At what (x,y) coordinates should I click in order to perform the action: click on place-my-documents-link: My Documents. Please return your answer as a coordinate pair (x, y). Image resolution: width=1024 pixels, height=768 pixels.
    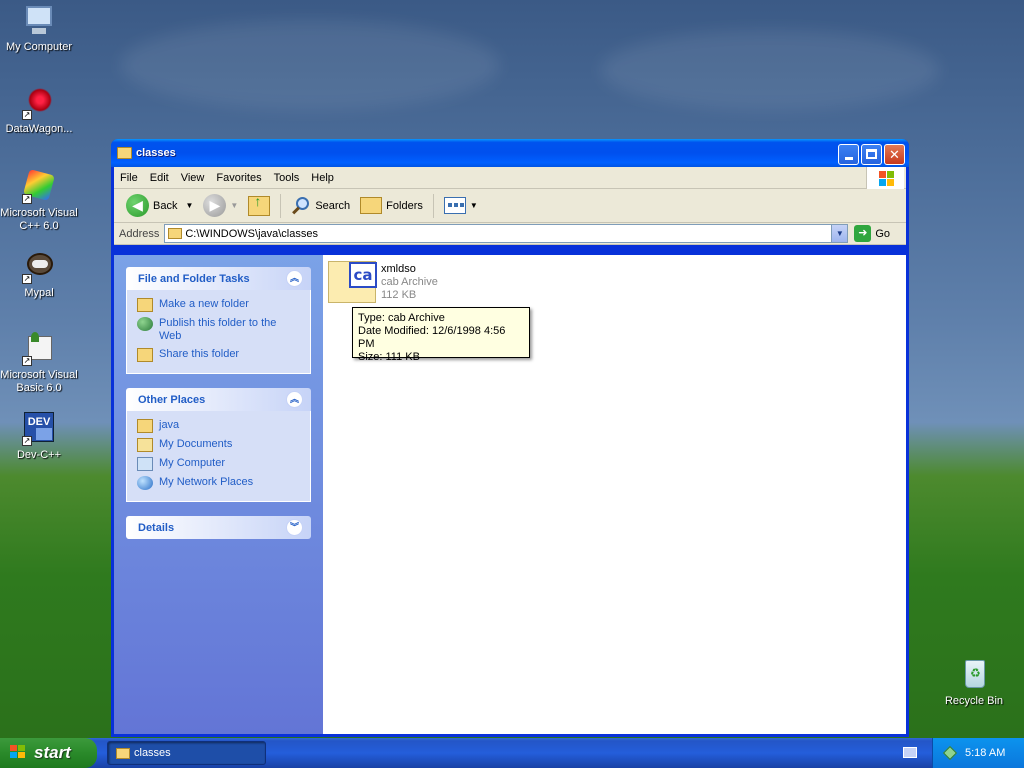
    Looking at the image, I should click on (218, 445).